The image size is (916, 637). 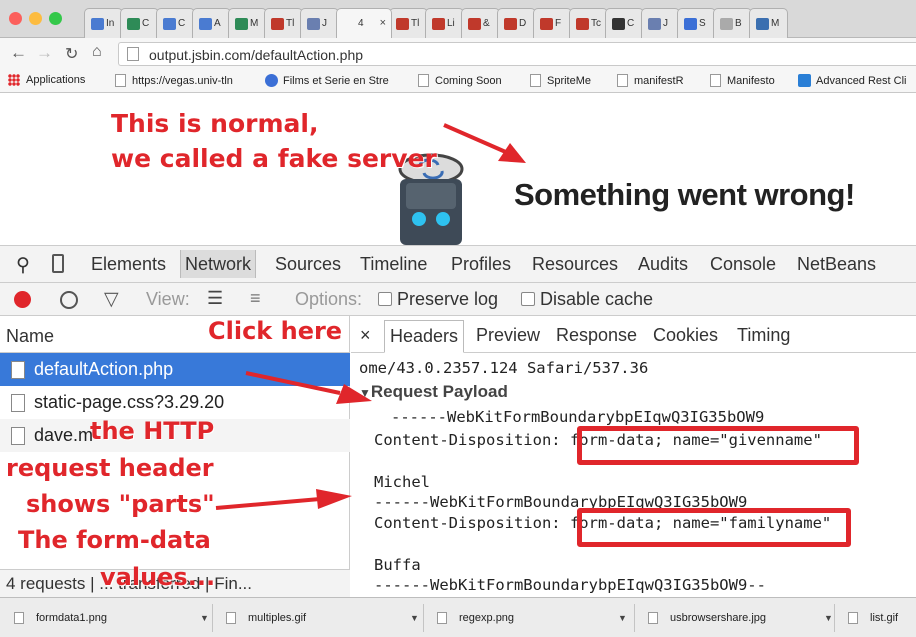 What do you see at coordinates (349, 24) in the screenshot?
I see `tab-favicon-icon` at bounding box center [349, 24].